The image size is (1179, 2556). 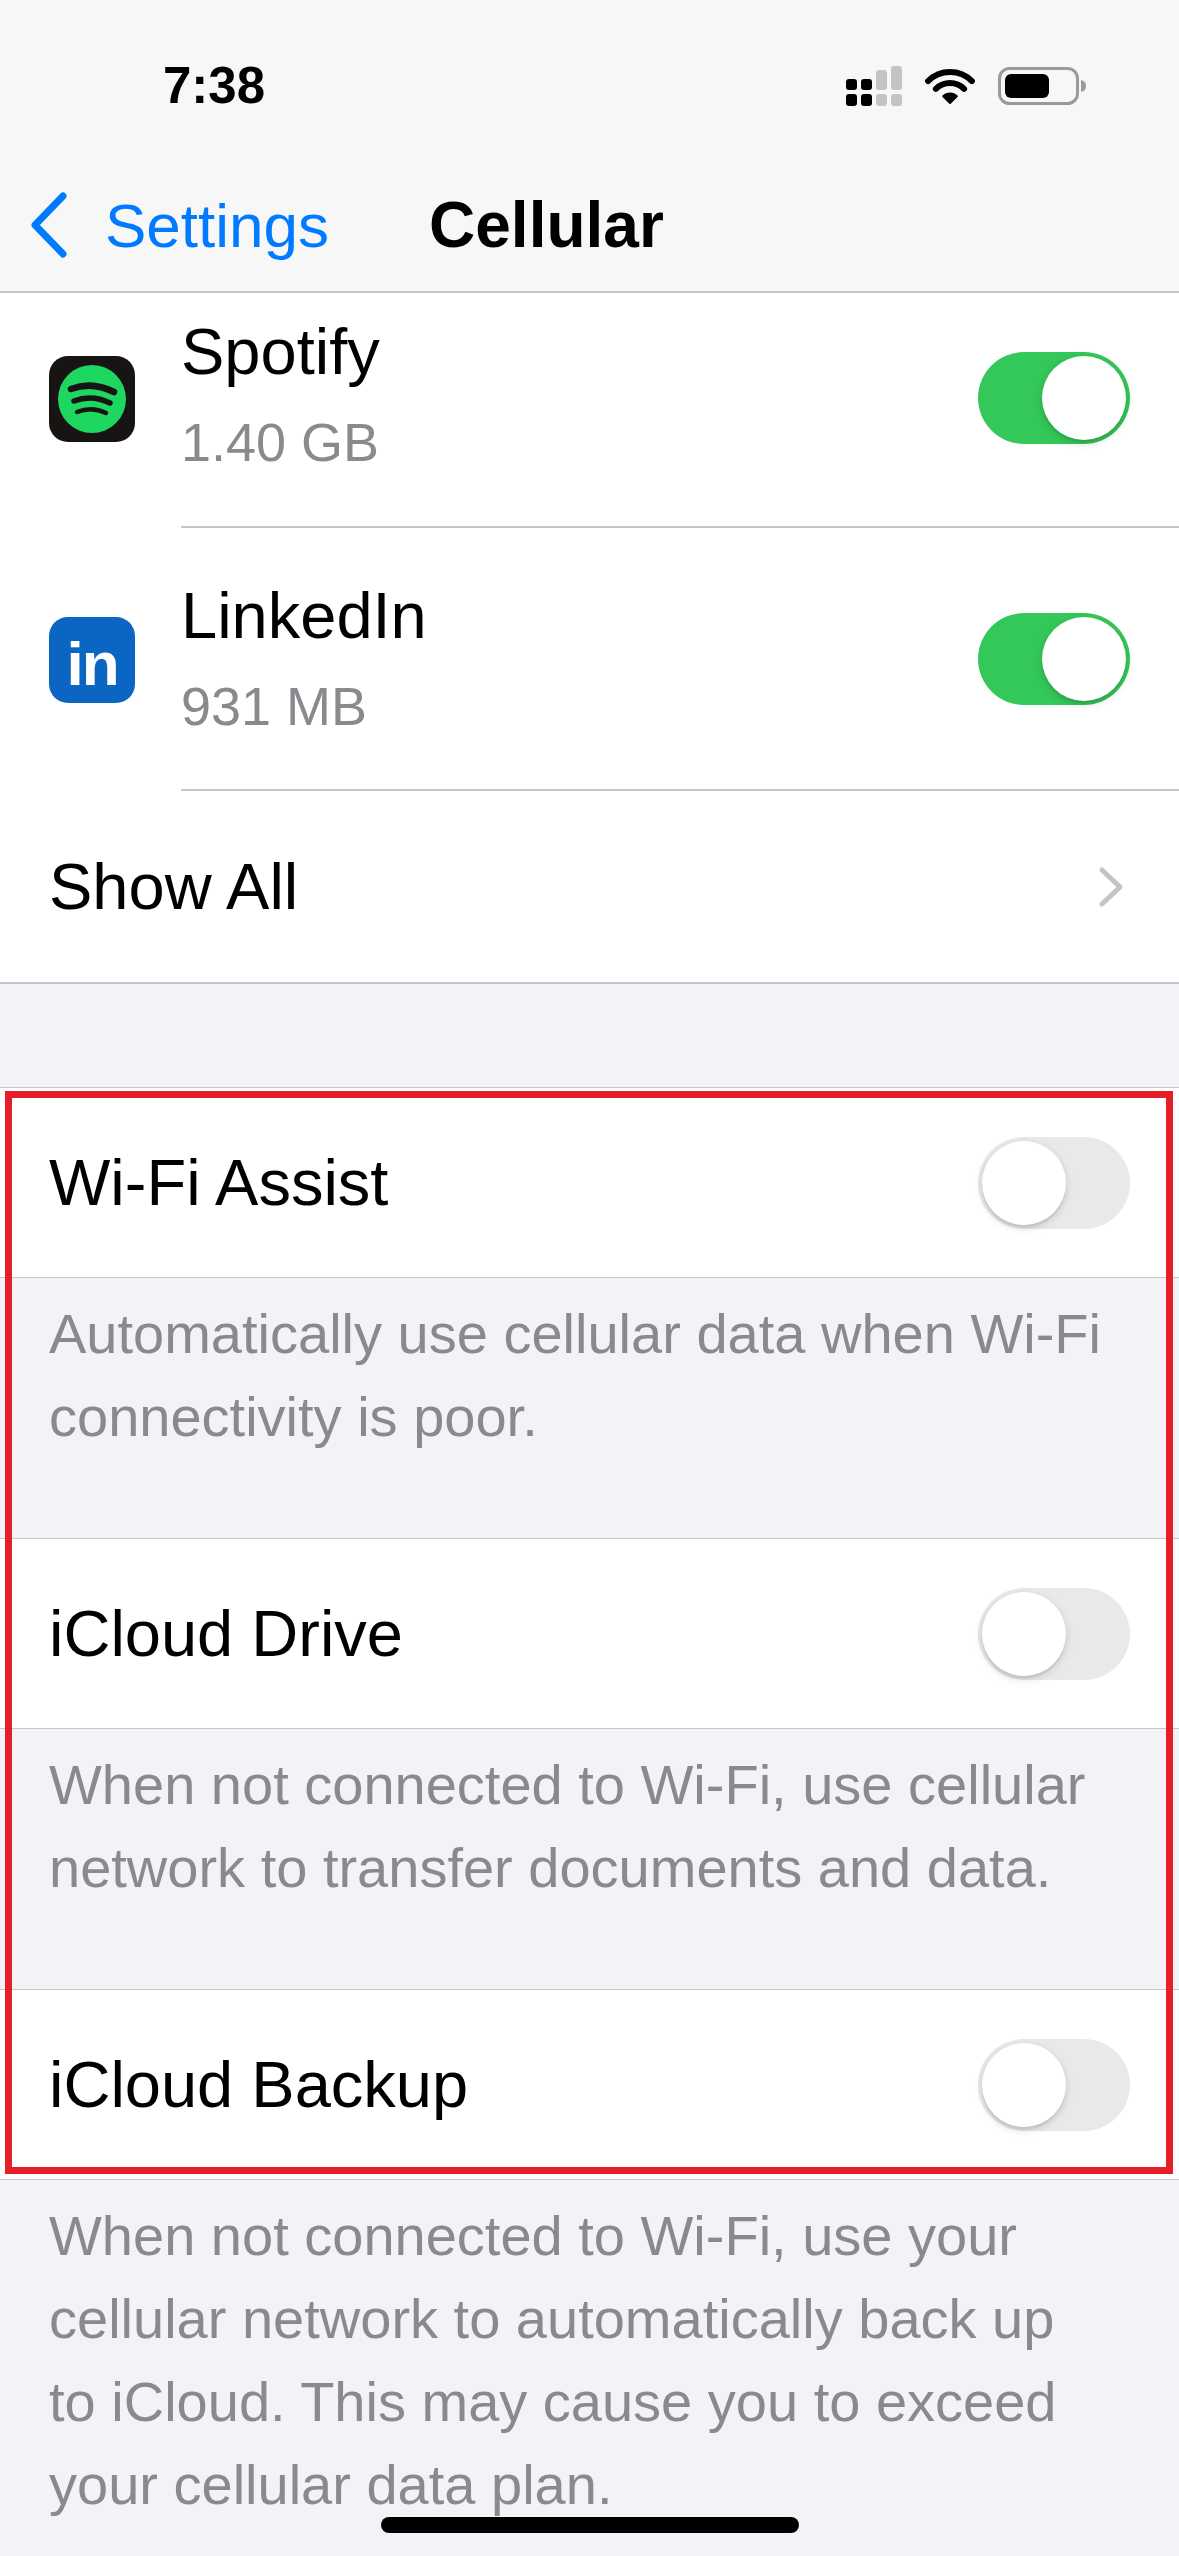 I want to click on status-time: 7:38, so click(x=214, y=86).